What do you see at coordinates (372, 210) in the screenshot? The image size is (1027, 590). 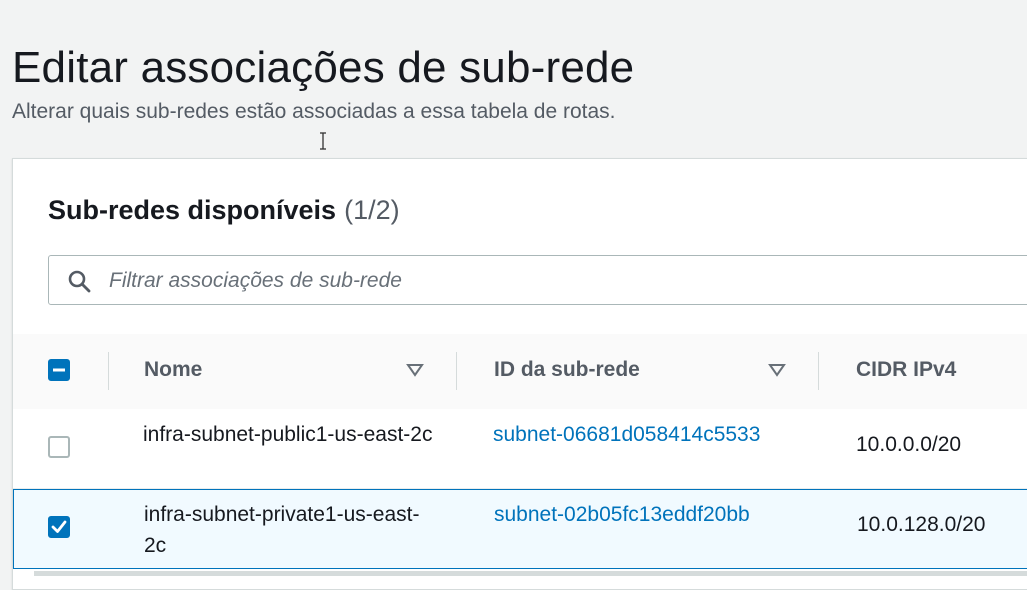 I see `selection-count: (1/2)` at bounding box center [372, 210].